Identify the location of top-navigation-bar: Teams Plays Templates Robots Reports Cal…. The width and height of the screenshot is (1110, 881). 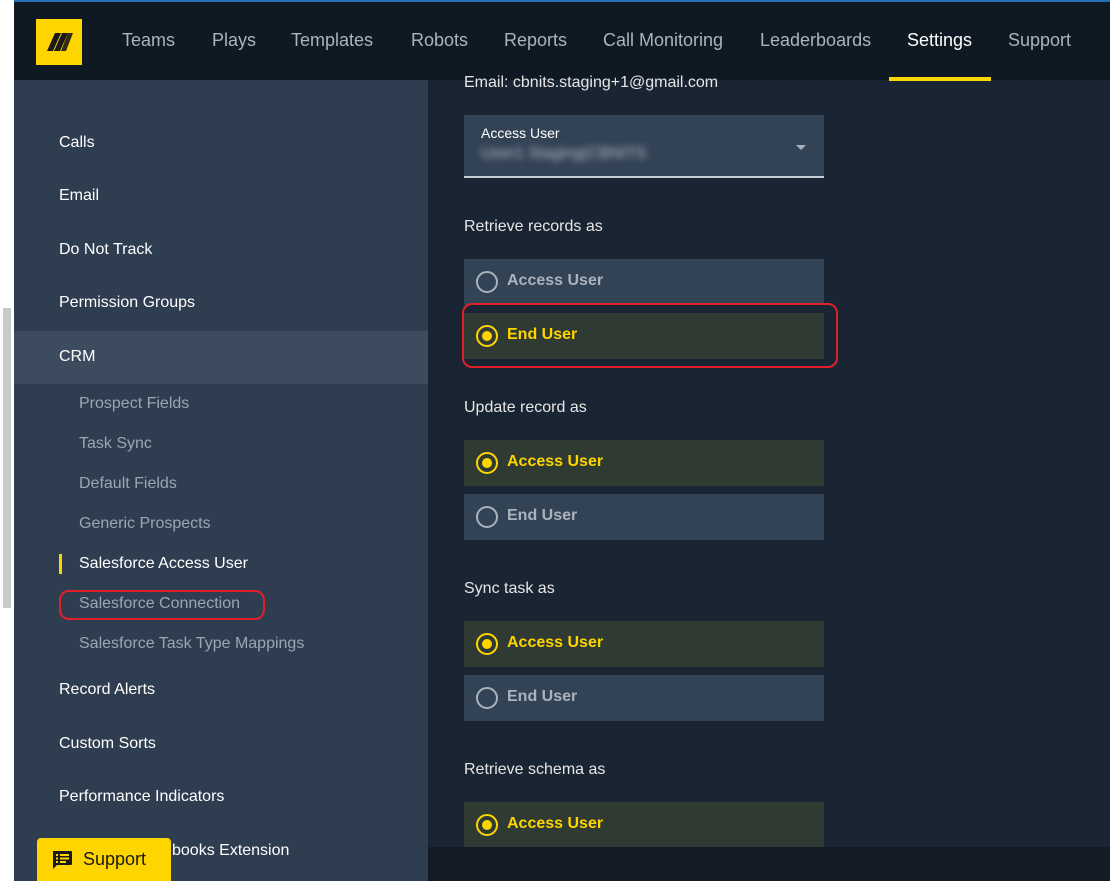
(562, 40).